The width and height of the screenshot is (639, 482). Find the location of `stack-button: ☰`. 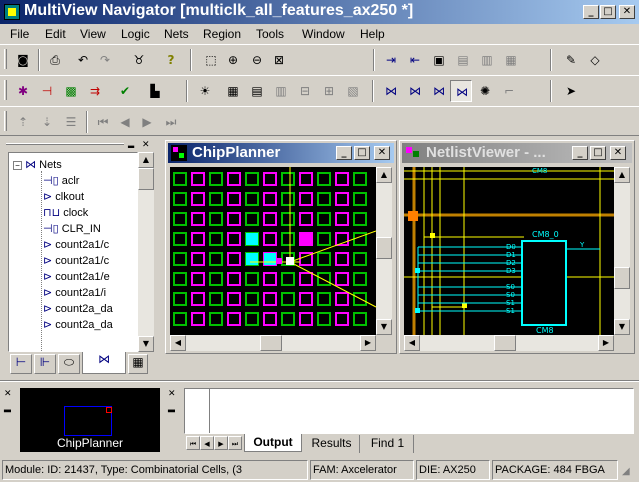

stack-button: ☰ is located at coordinates (71, 122).